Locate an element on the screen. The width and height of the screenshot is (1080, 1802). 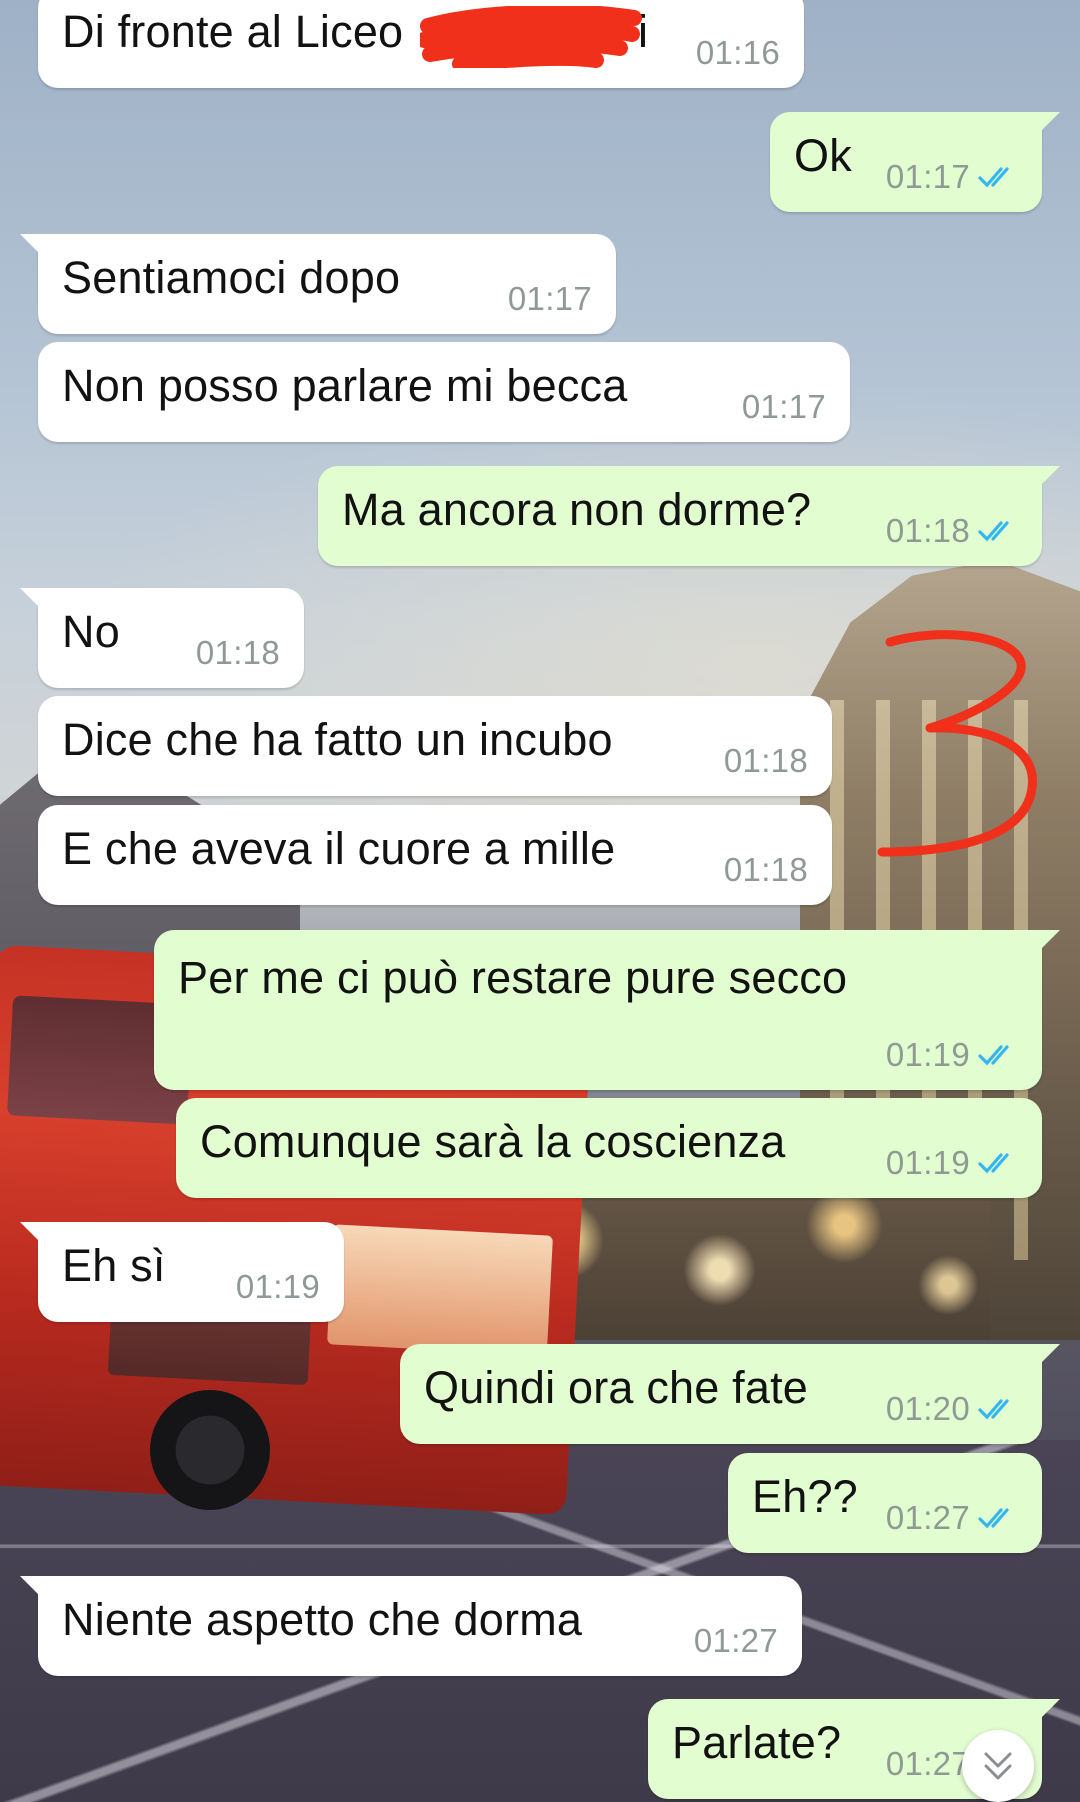
message-text: Non posso parlare mi becca is located at coordinates (345, 385).